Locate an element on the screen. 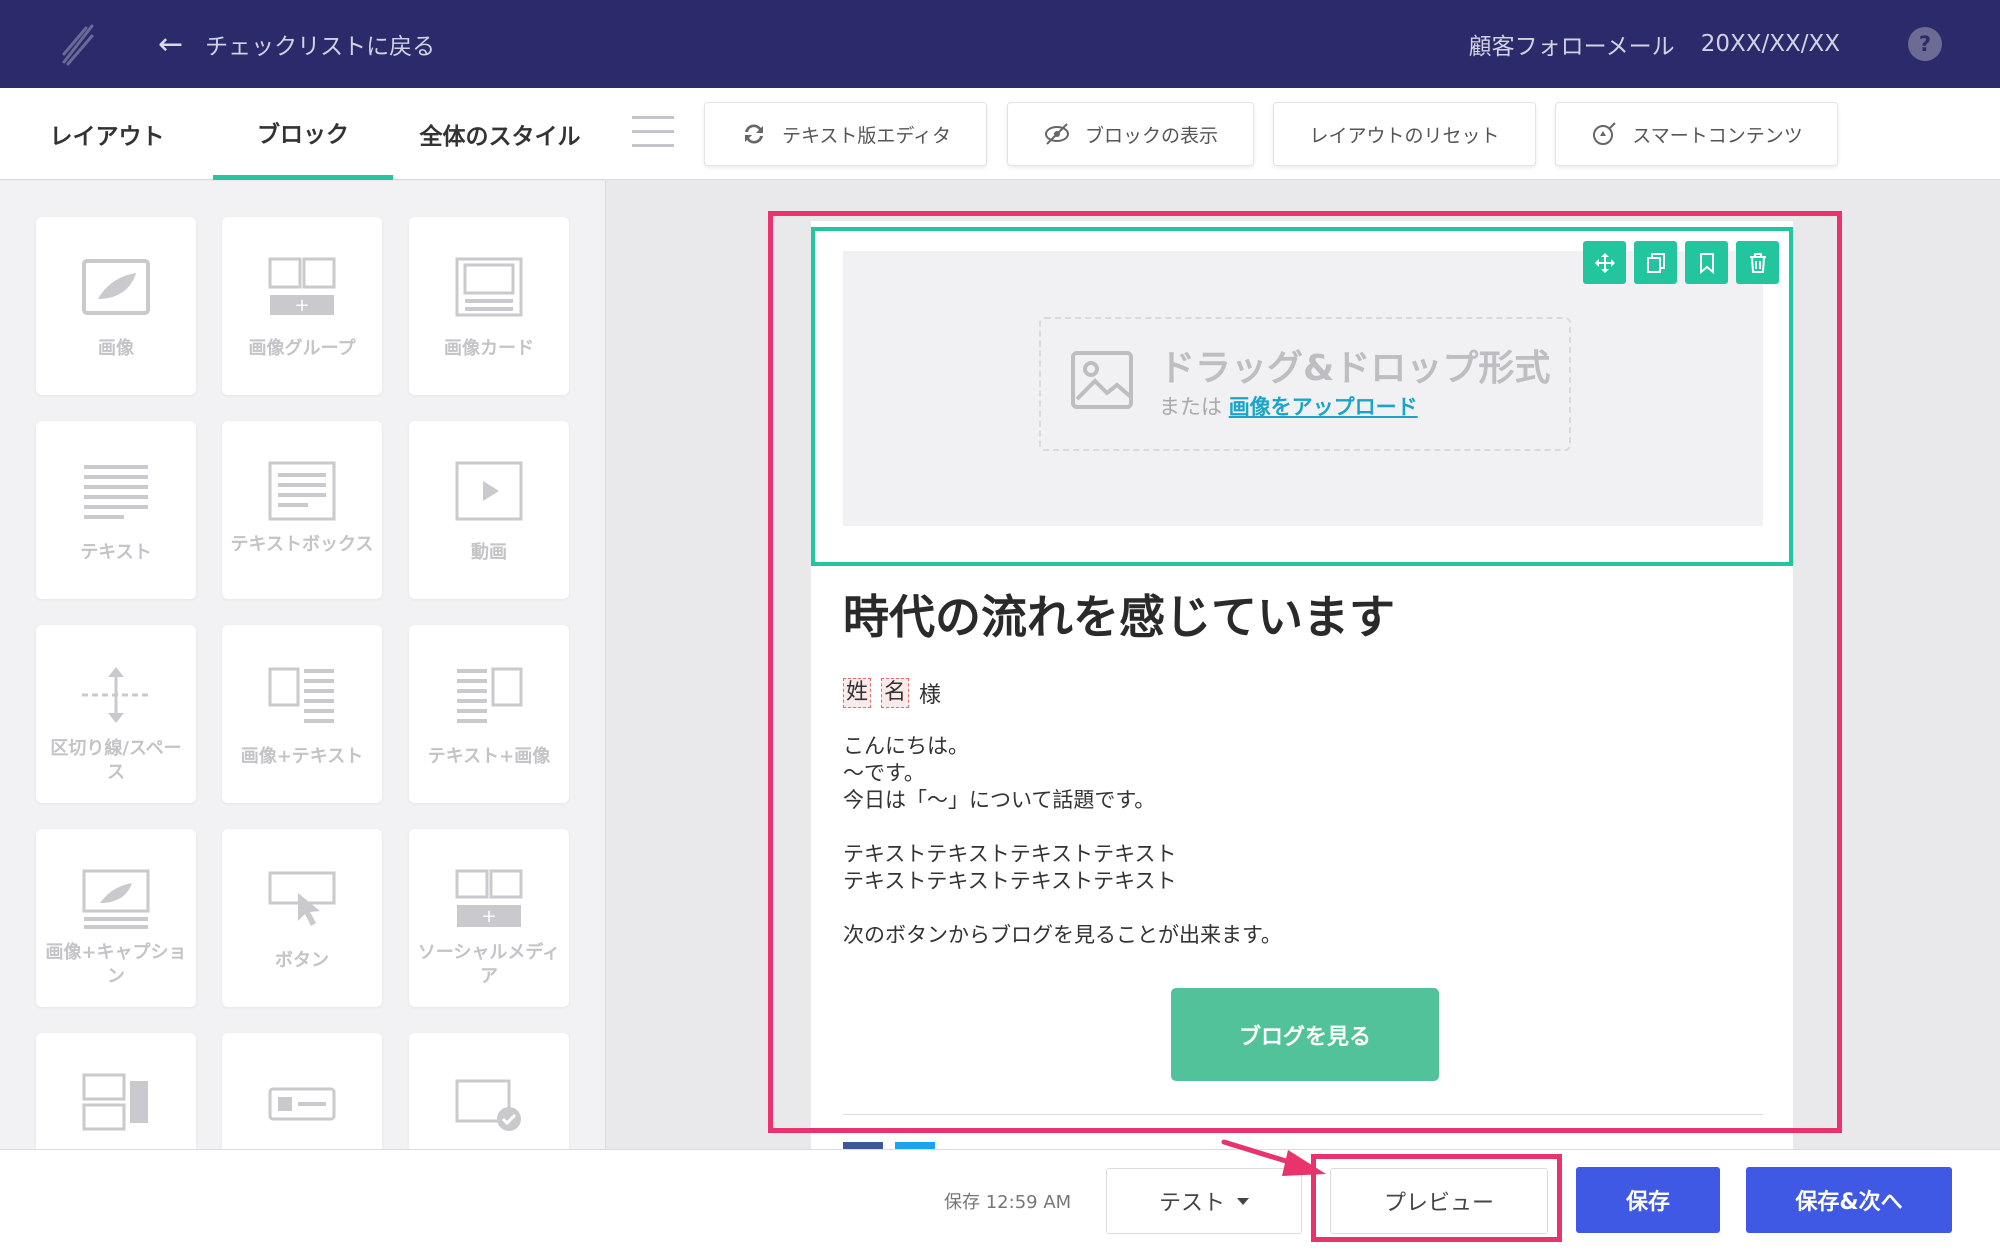 The height and width of the screenshot is (1251, 2000). app-logo-icon is located at coordinates (78, 44).